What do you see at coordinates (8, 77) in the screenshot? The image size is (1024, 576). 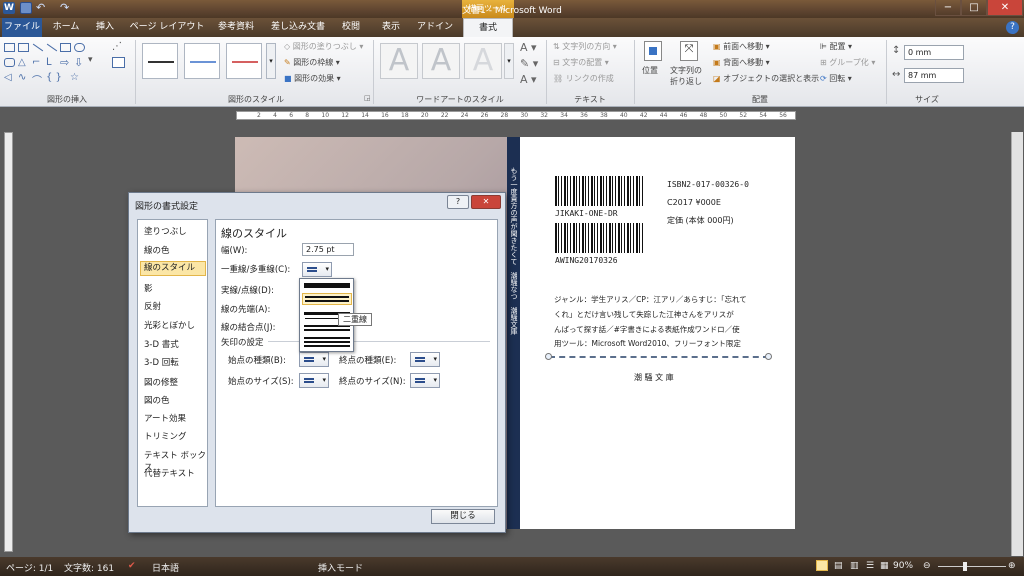 I see `freeform-shape-icon: ◁` at bounding box center [8, 77].